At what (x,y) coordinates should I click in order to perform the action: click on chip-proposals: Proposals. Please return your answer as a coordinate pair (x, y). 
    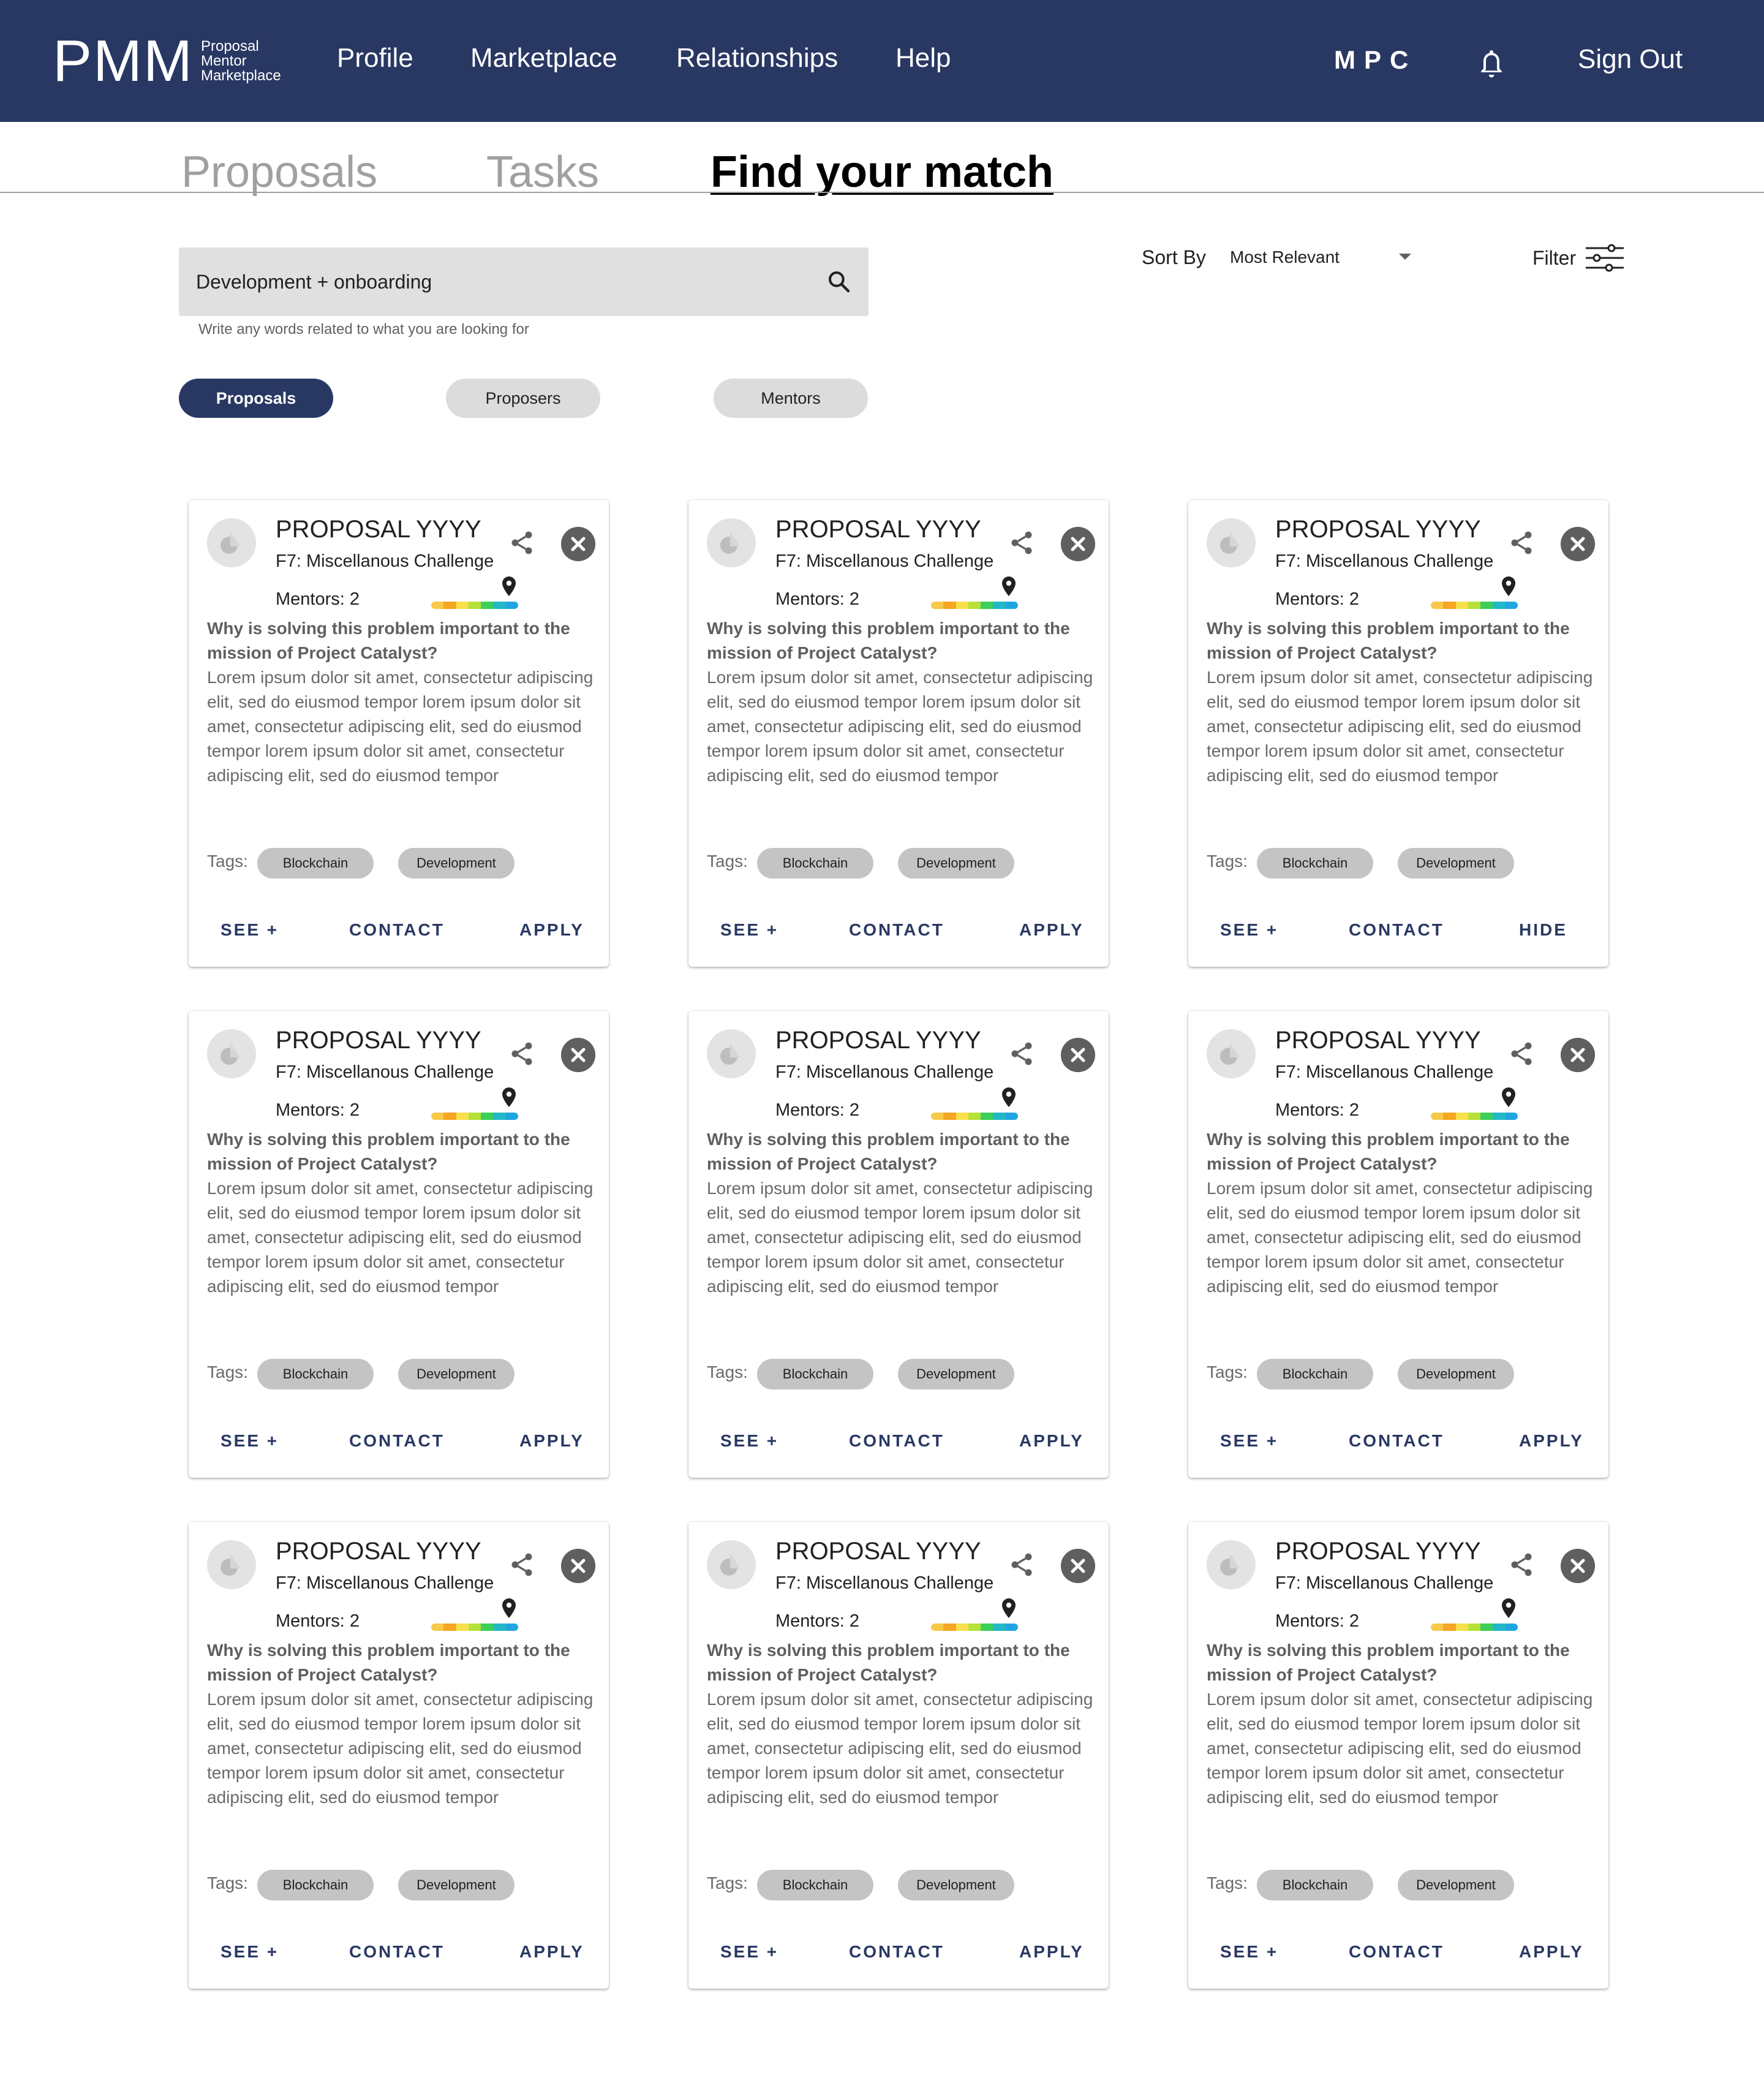
    Looking at the image, I should click on (256, 398).